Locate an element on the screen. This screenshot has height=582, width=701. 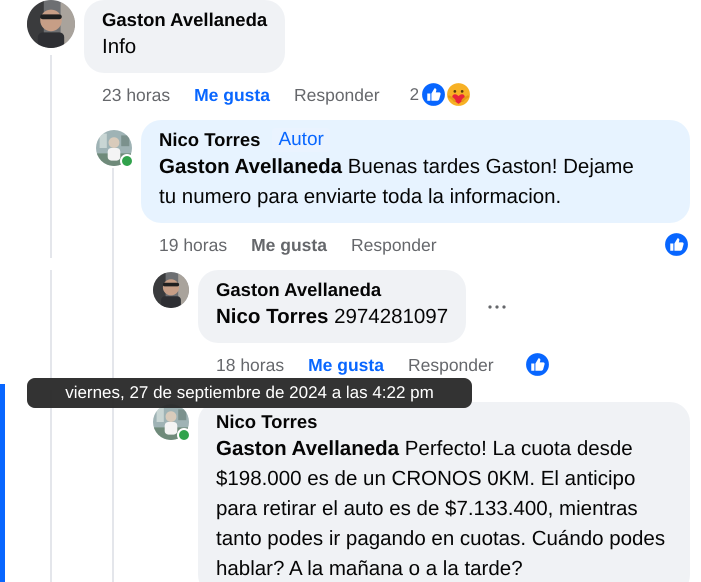
reaction-count: 2 is located at coordinates (415, 95).